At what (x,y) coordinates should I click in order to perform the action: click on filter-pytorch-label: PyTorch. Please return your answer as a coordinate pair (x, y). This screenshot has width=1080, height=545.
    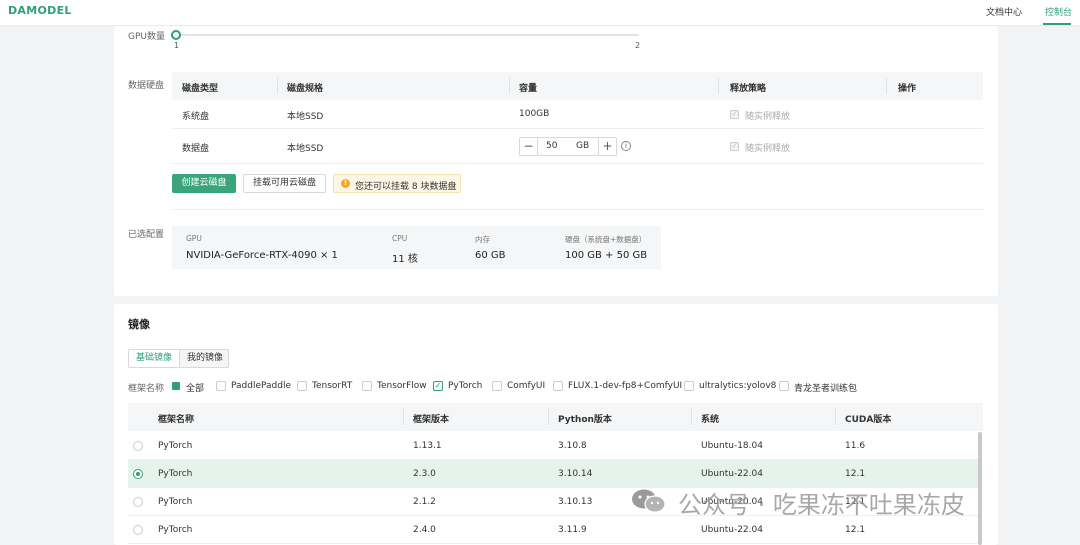
    Looking at the image, I should click on (465, 386).